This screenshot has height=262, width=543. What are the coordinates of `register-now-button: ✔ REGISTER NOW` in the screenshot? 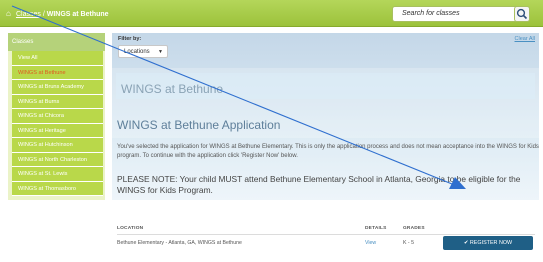 It's located at (488, 243).